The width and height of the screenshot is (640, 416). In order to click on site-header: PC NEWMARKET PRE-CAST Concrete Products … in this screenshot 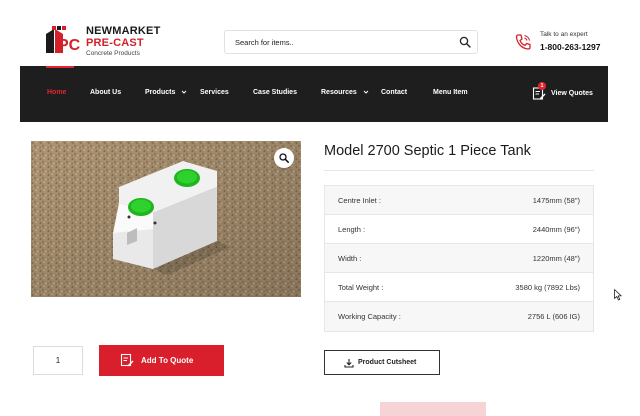, I will do `click(320, 40)`.